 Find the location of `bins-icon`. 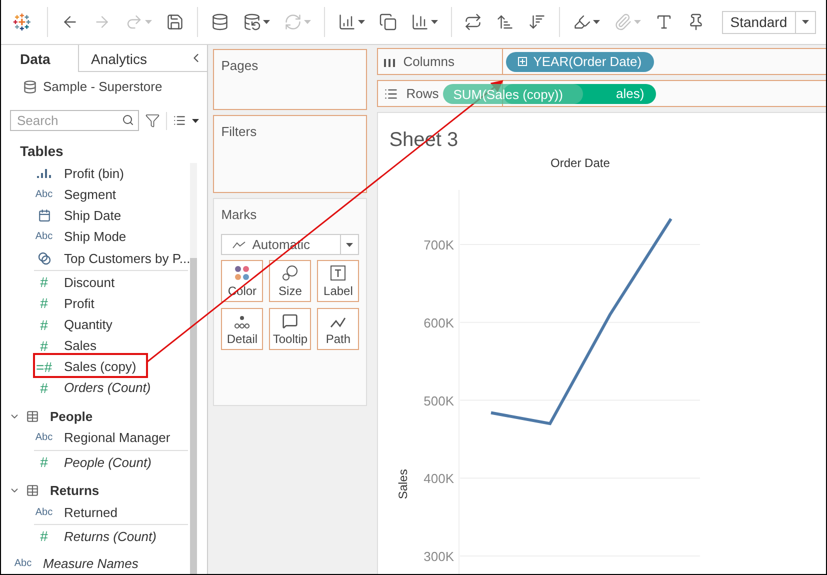

bins-icon is located at coordinates (44, 173).